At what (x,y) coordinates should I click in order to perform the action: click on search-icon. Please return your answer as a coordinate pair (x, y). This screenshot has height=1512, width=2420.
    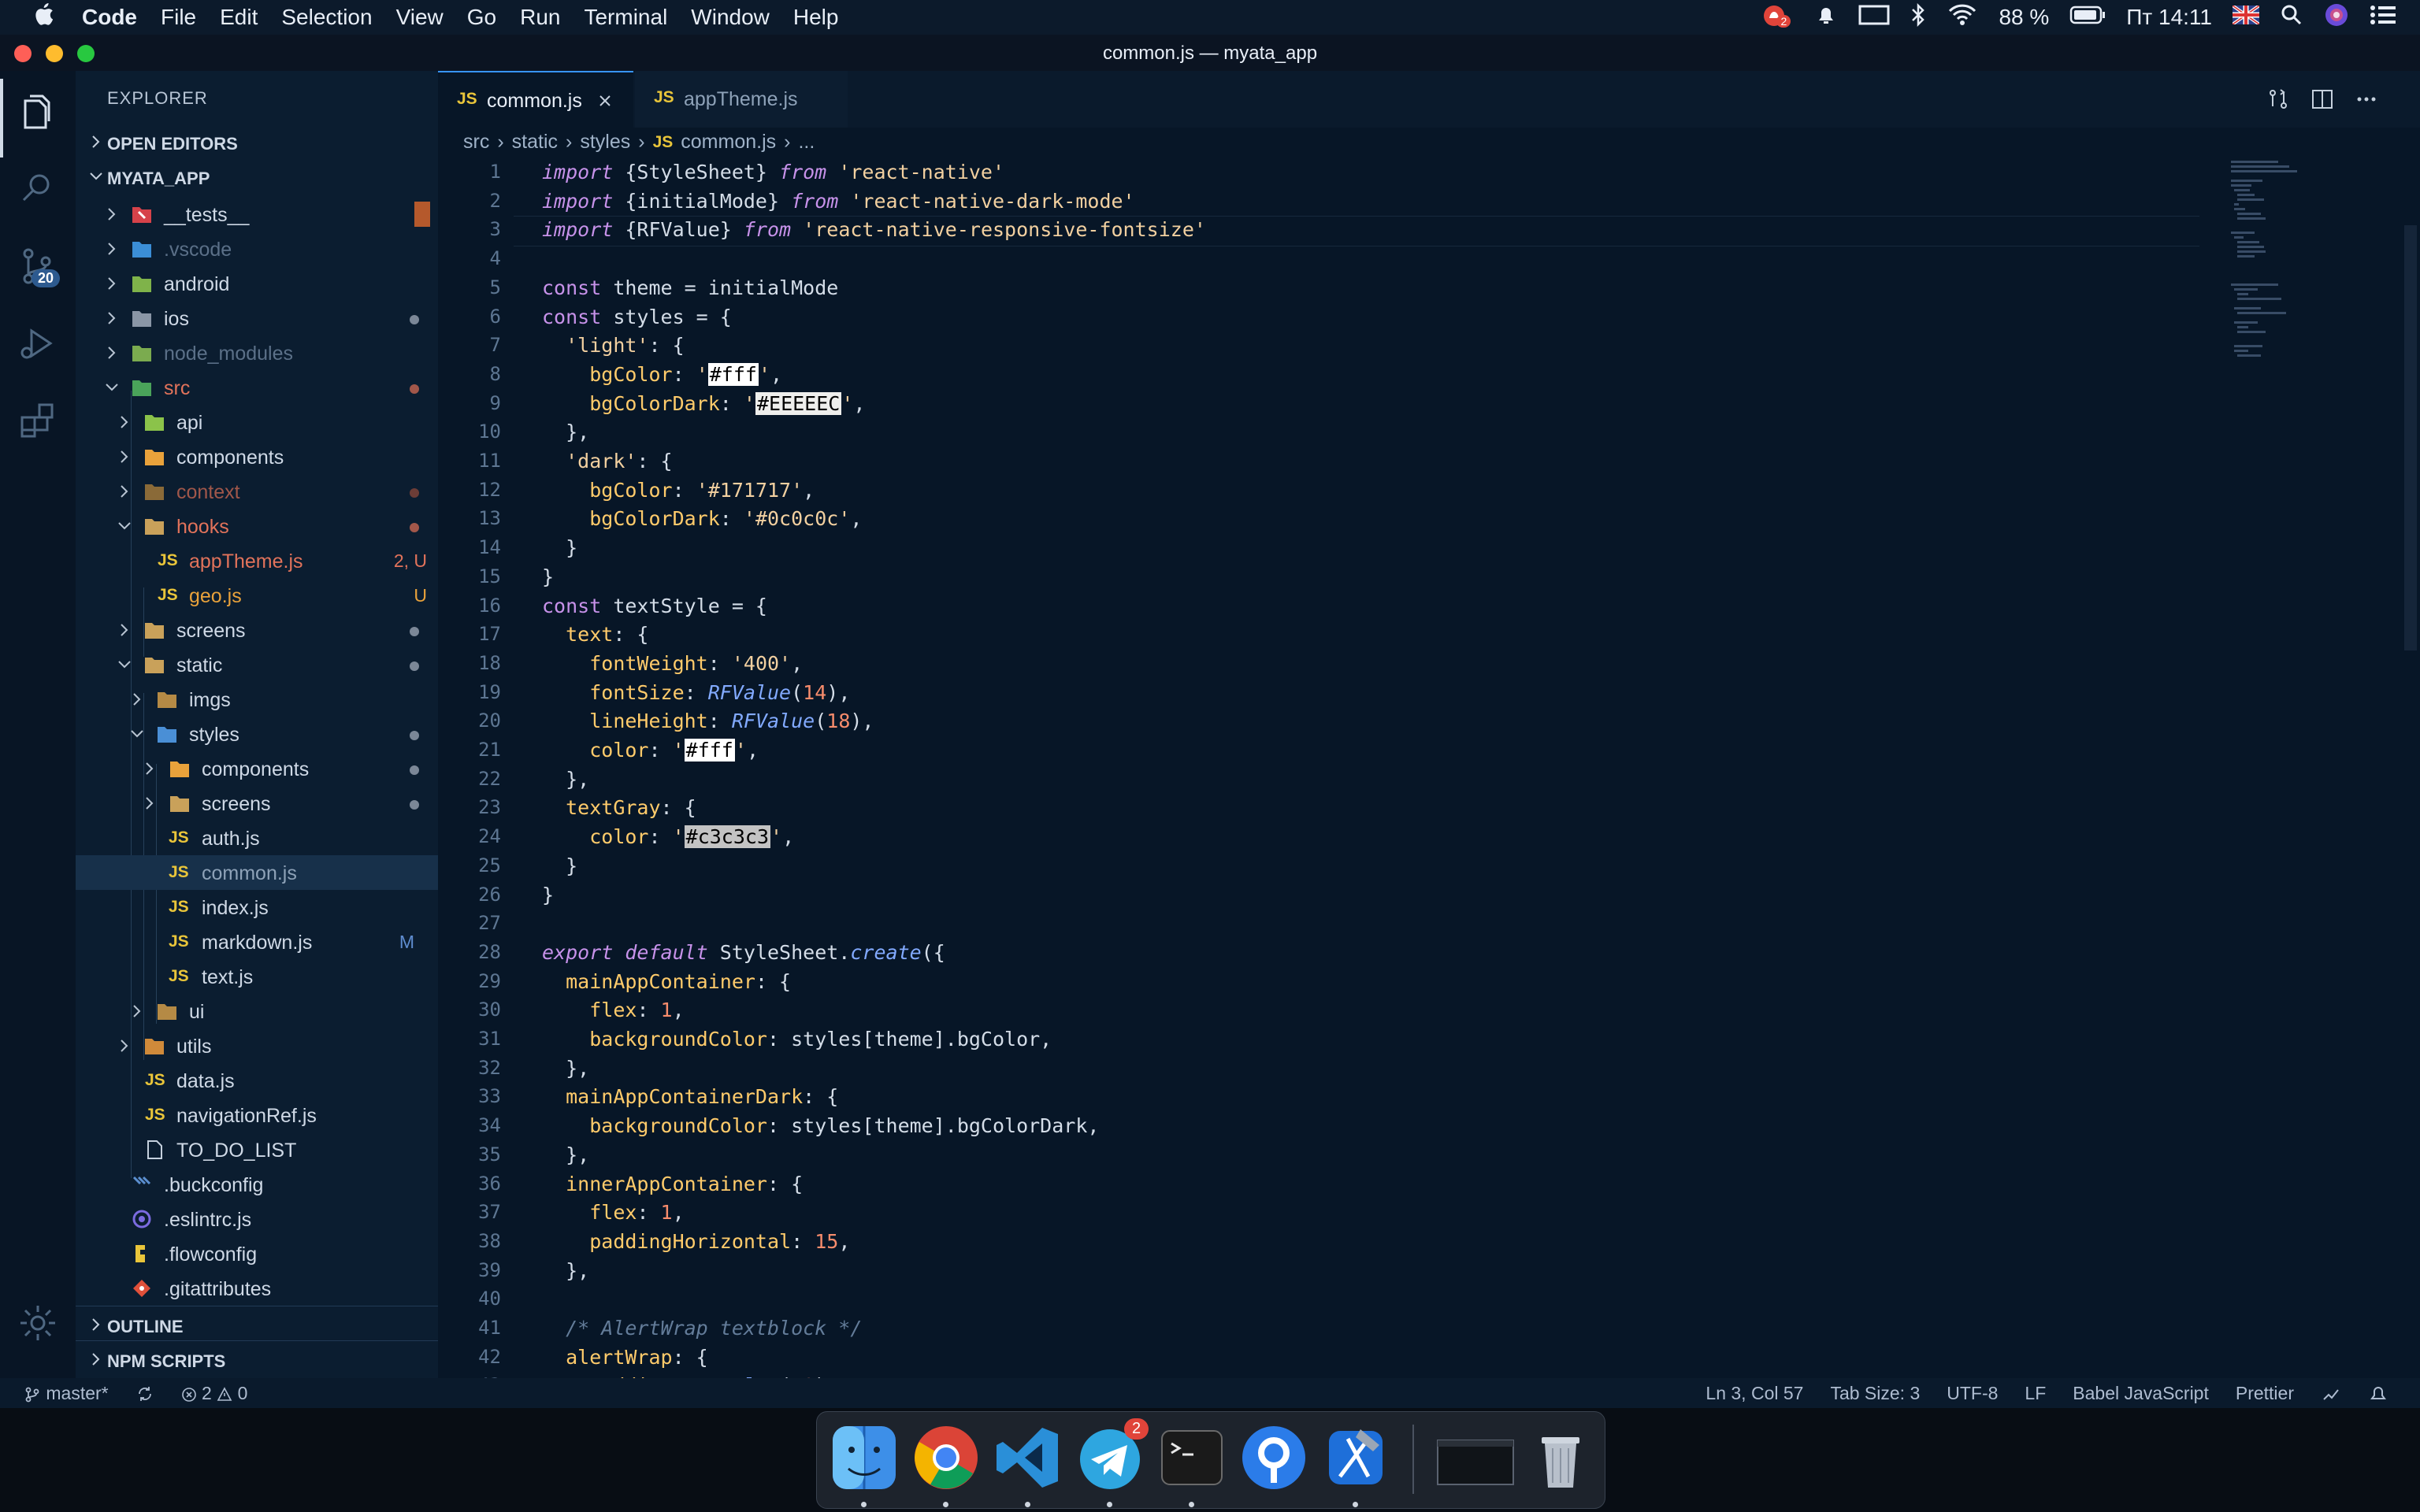
    Looking at the image, I should click on (38, 189).